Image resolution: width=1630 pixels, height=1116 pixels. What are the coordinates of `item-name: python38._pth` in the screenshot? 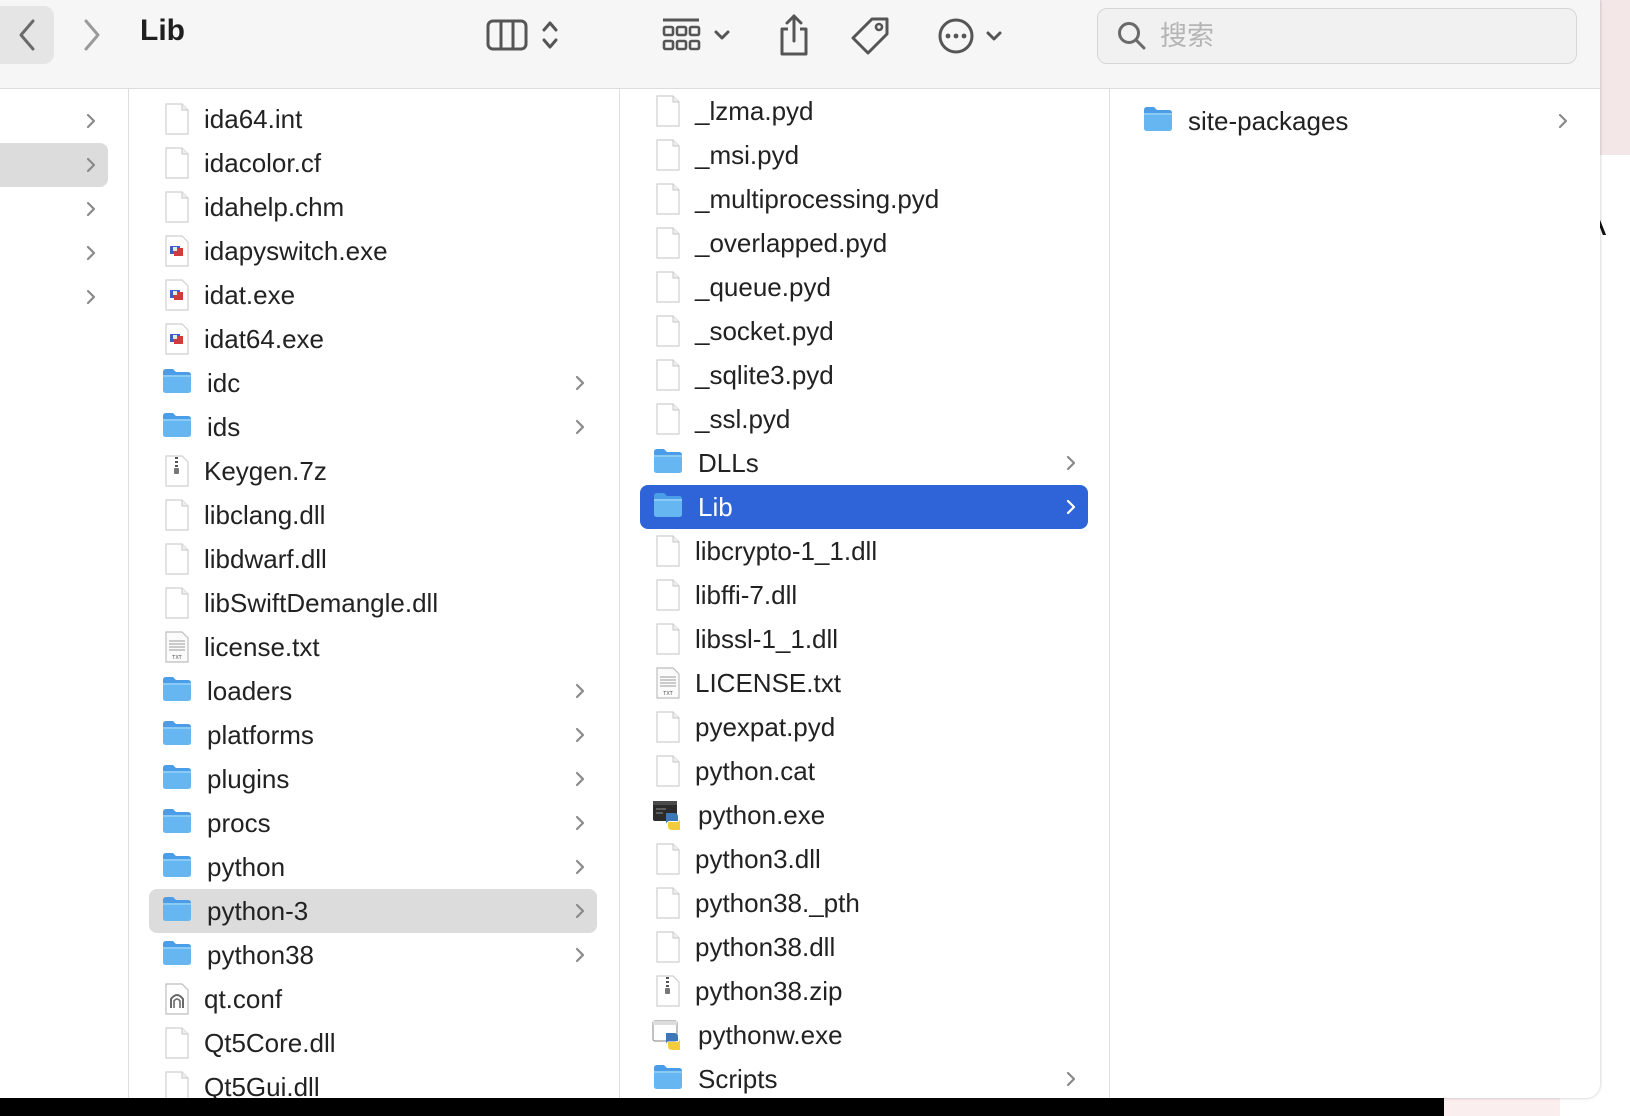 It's located at (777, 902).